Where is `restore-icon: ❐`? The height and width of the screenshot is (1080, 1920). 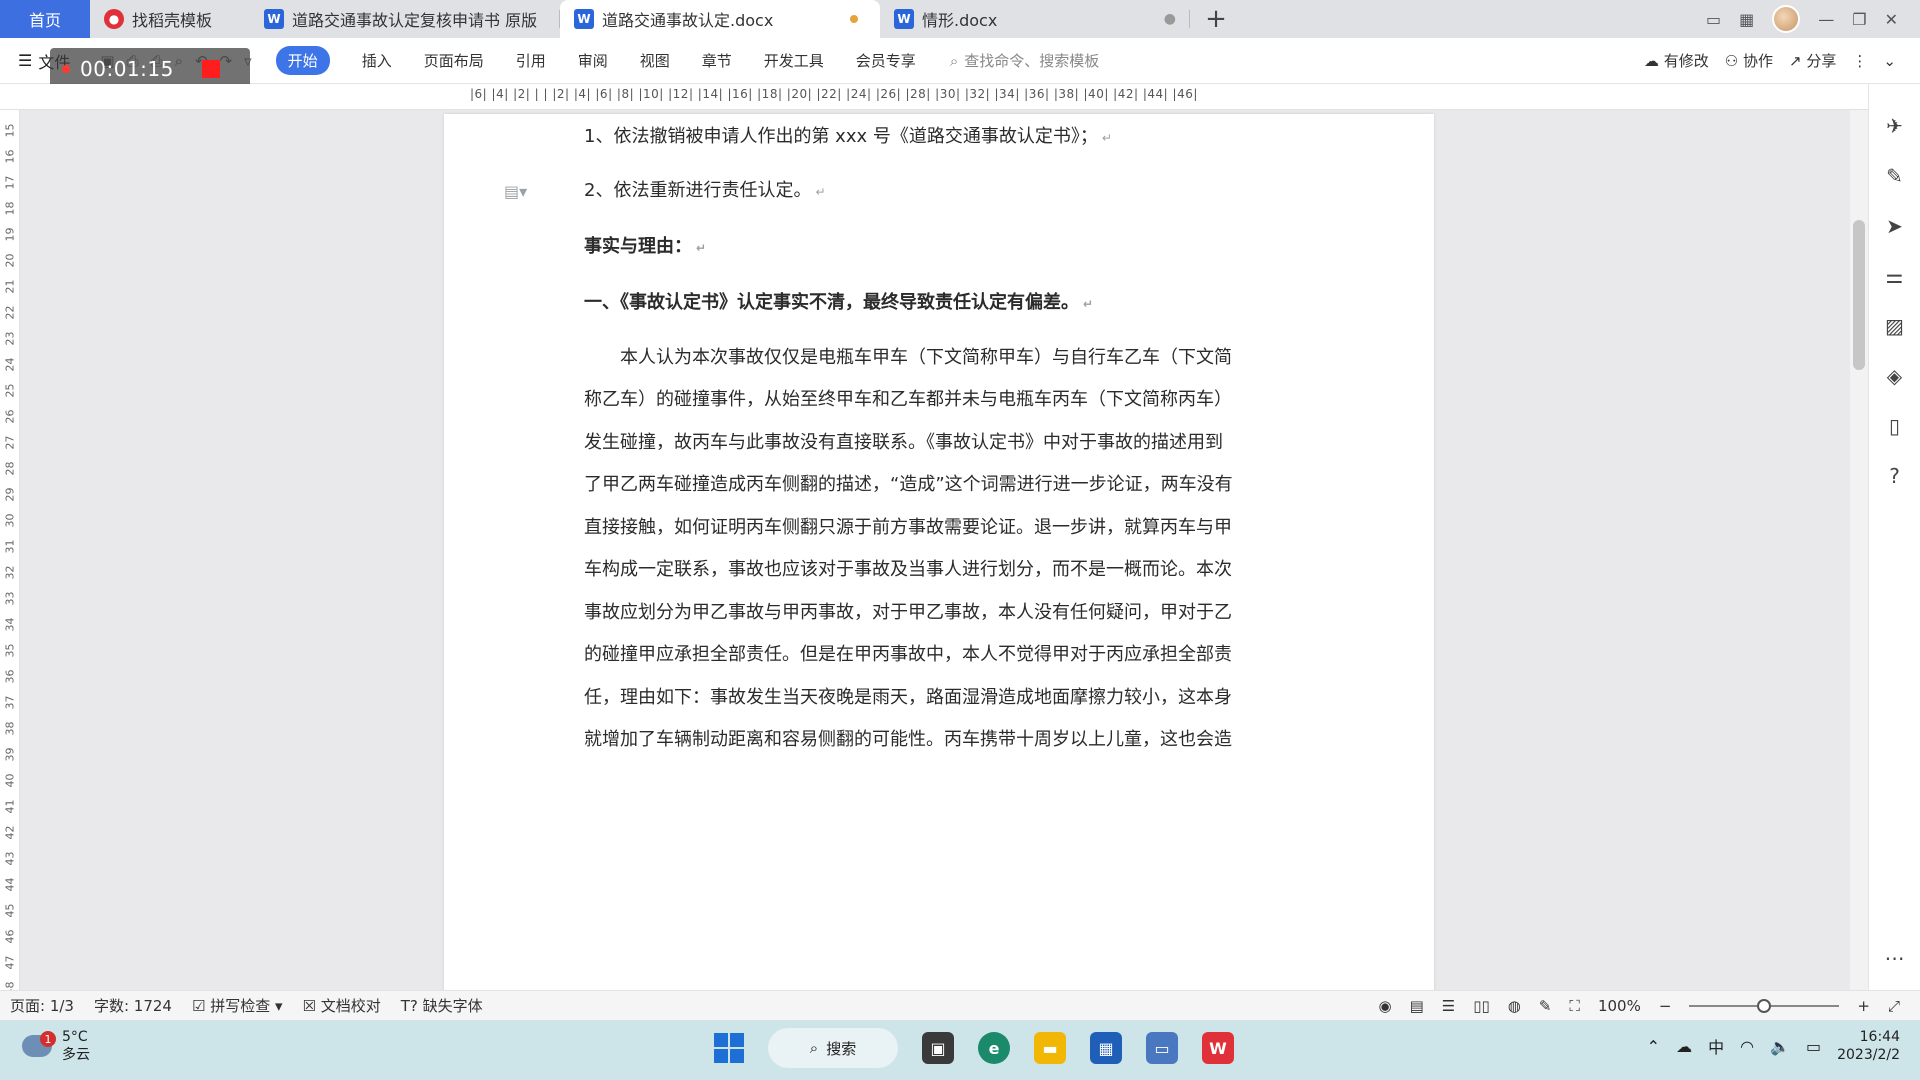
restore-icon: ❐ is located at coordinates (1859, 19).